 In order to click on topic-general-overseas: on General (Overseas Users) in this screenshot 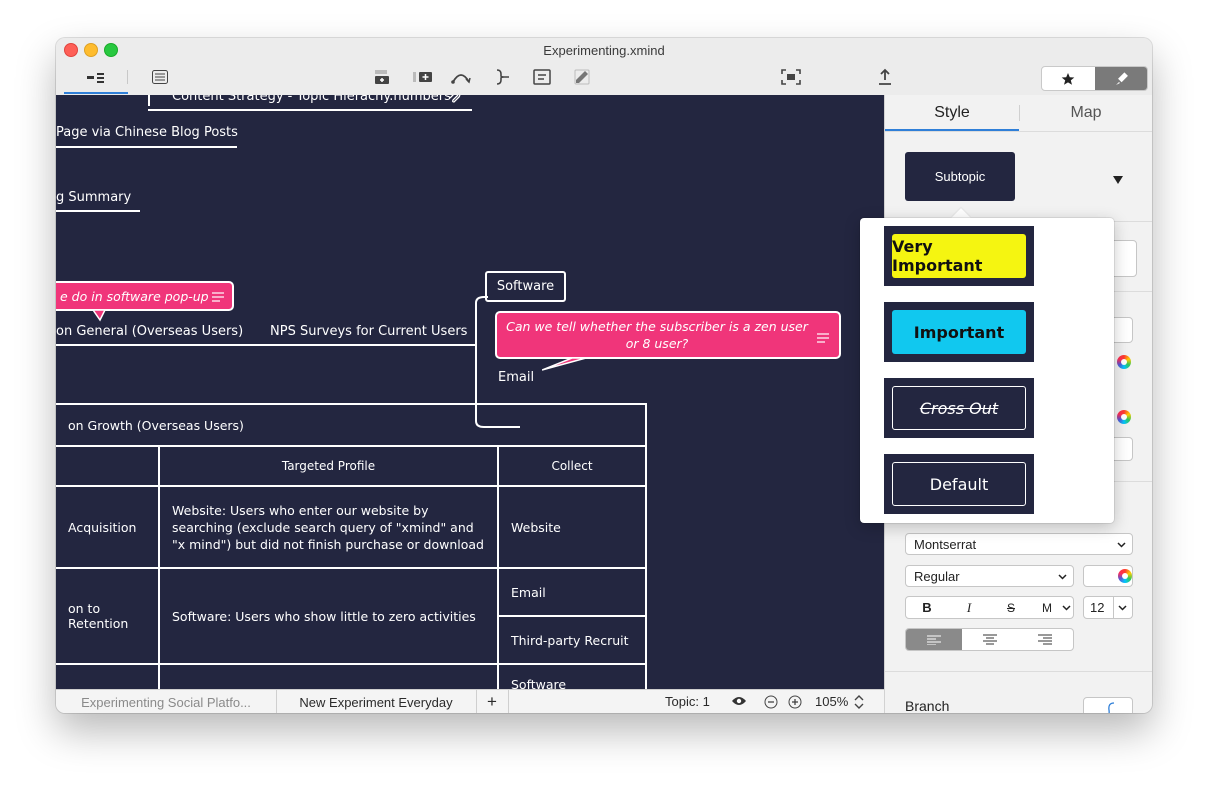, I will do `click(149, 331)`.